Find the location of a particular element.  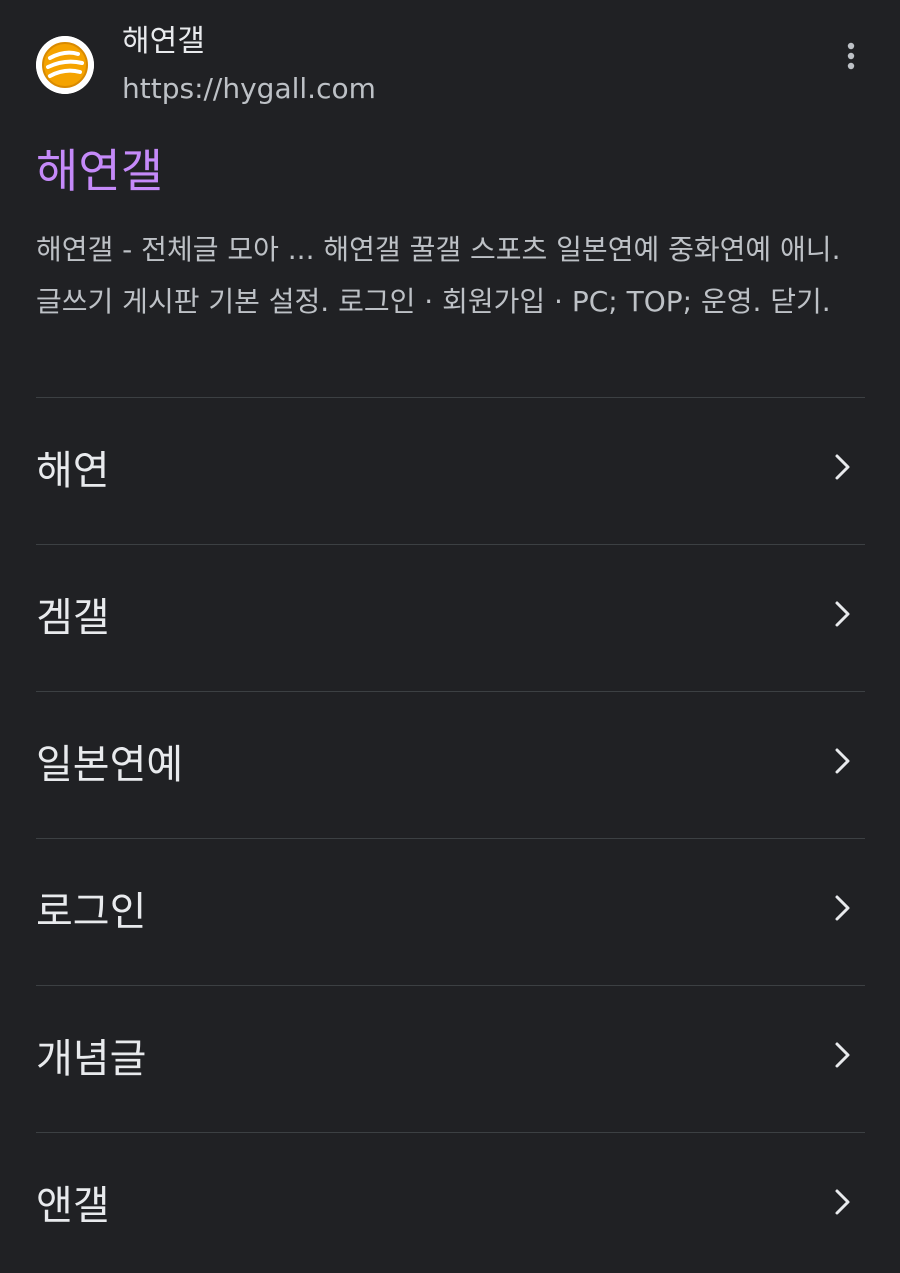

sitelink-label: 앤갤 is located at coordinates (73, 1206).